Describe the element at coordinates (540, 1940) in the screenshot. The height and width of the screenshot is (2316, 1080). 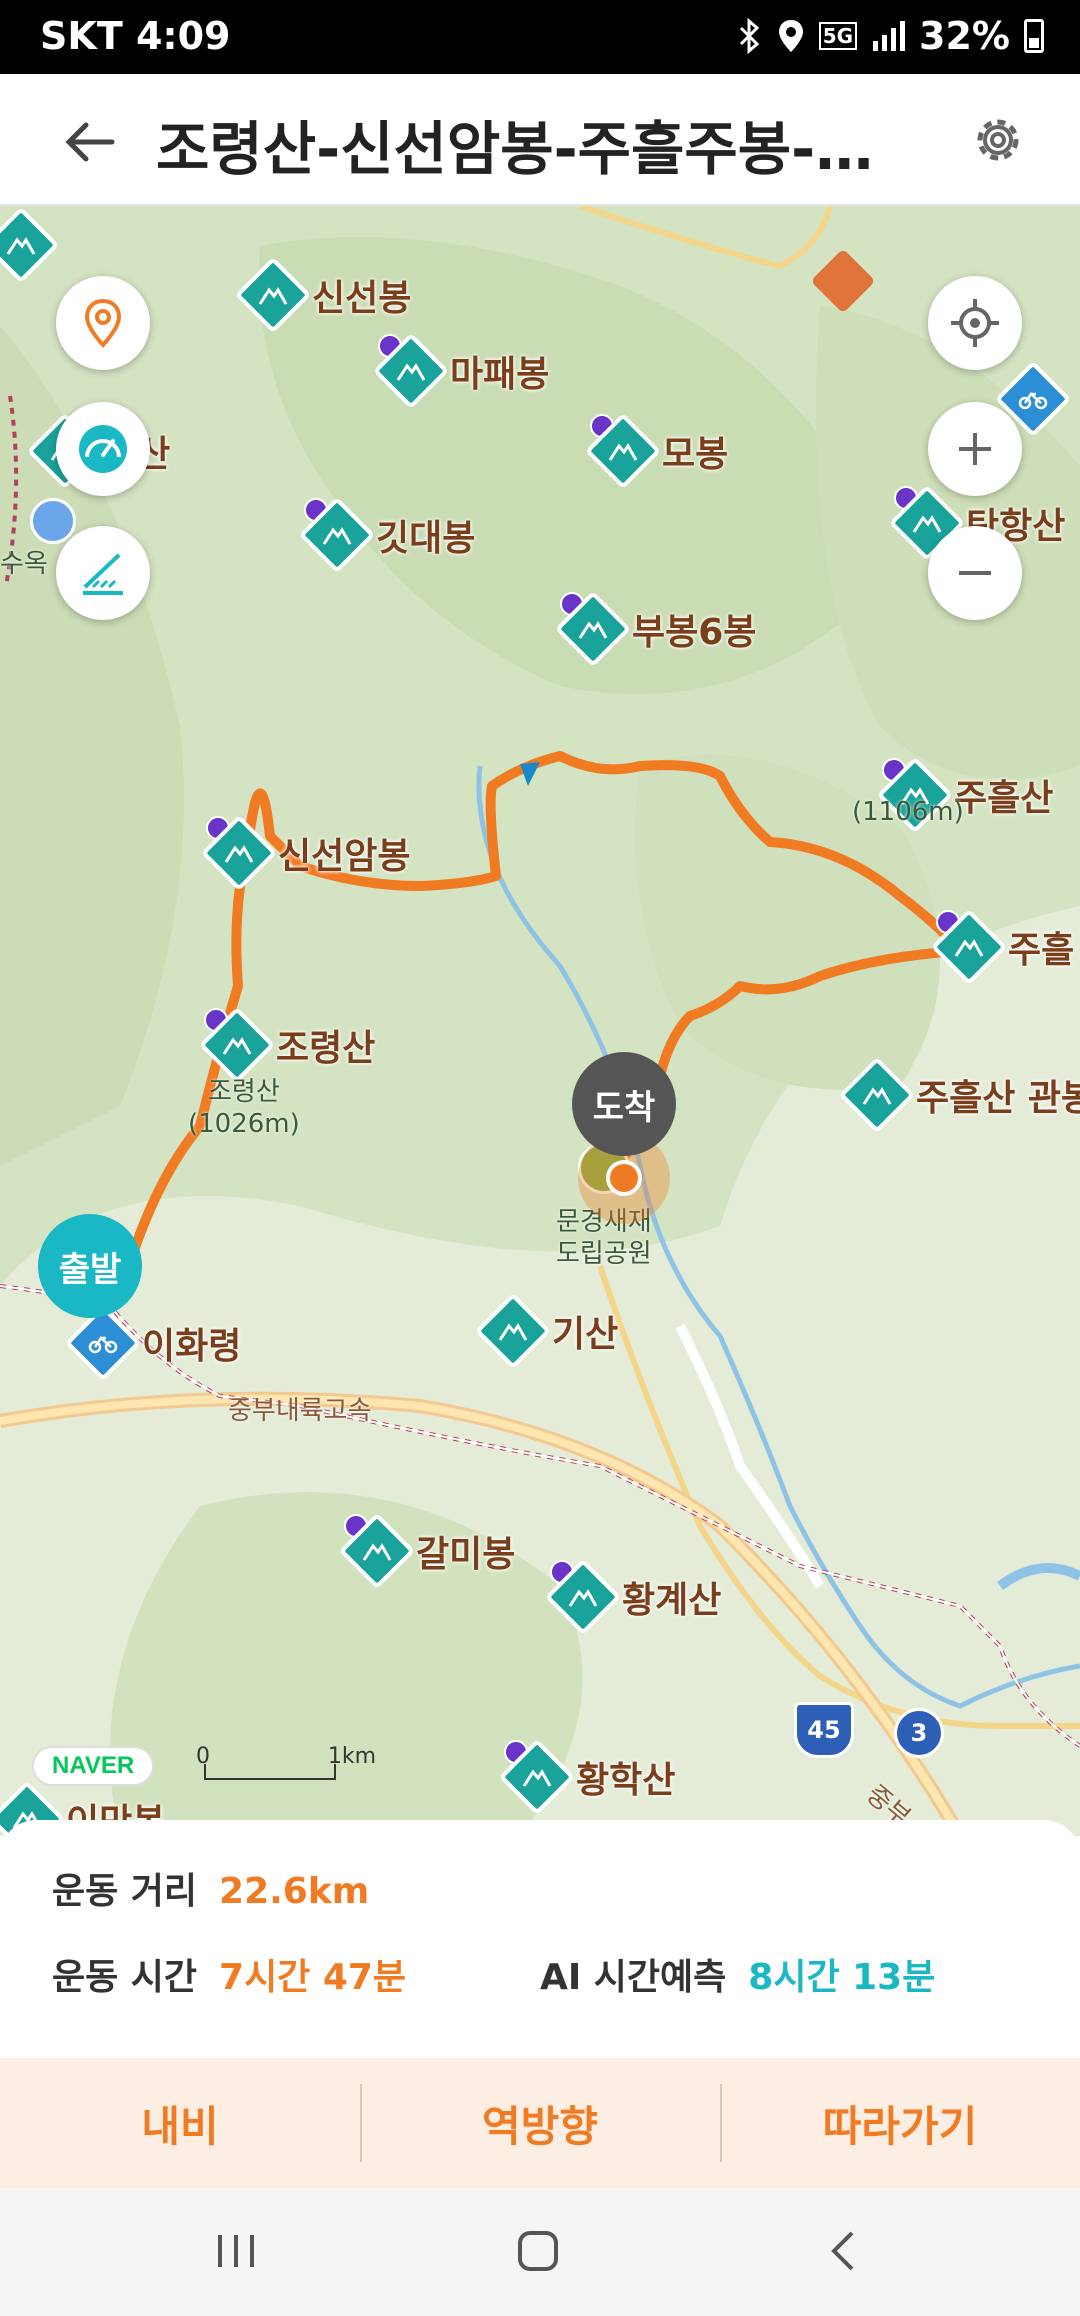
I see `route-stats-panel: 운동 거리 22.6km 운동 시간 7시간 47분 AI 시간예측 8시간 13분` at that location.